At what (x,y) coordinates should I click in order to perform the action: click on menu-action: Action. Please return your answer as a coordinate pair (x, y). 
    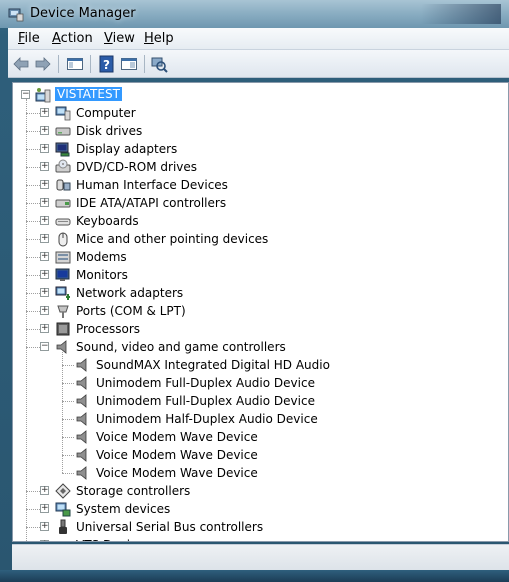
    Looking at the image, I should click on (72, 38).